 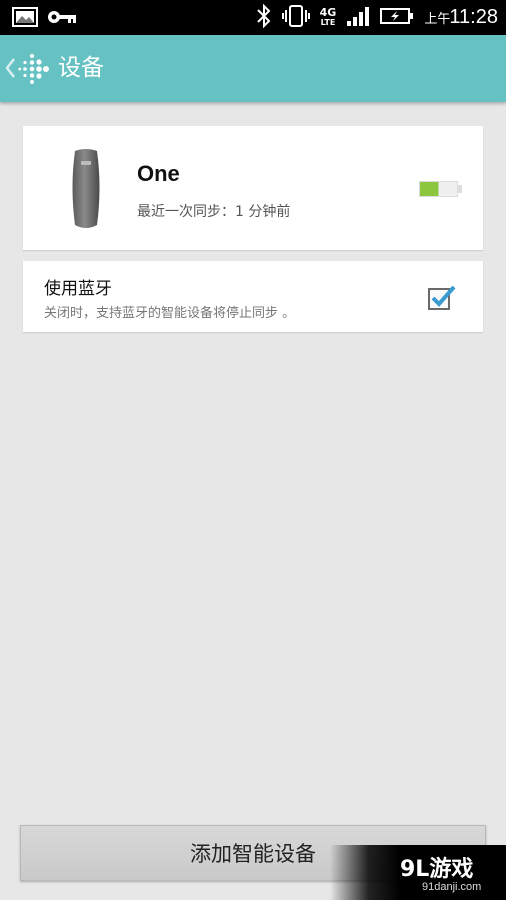 I want to click on watermark-url: 91danji.com, so click(x=452, y=887).